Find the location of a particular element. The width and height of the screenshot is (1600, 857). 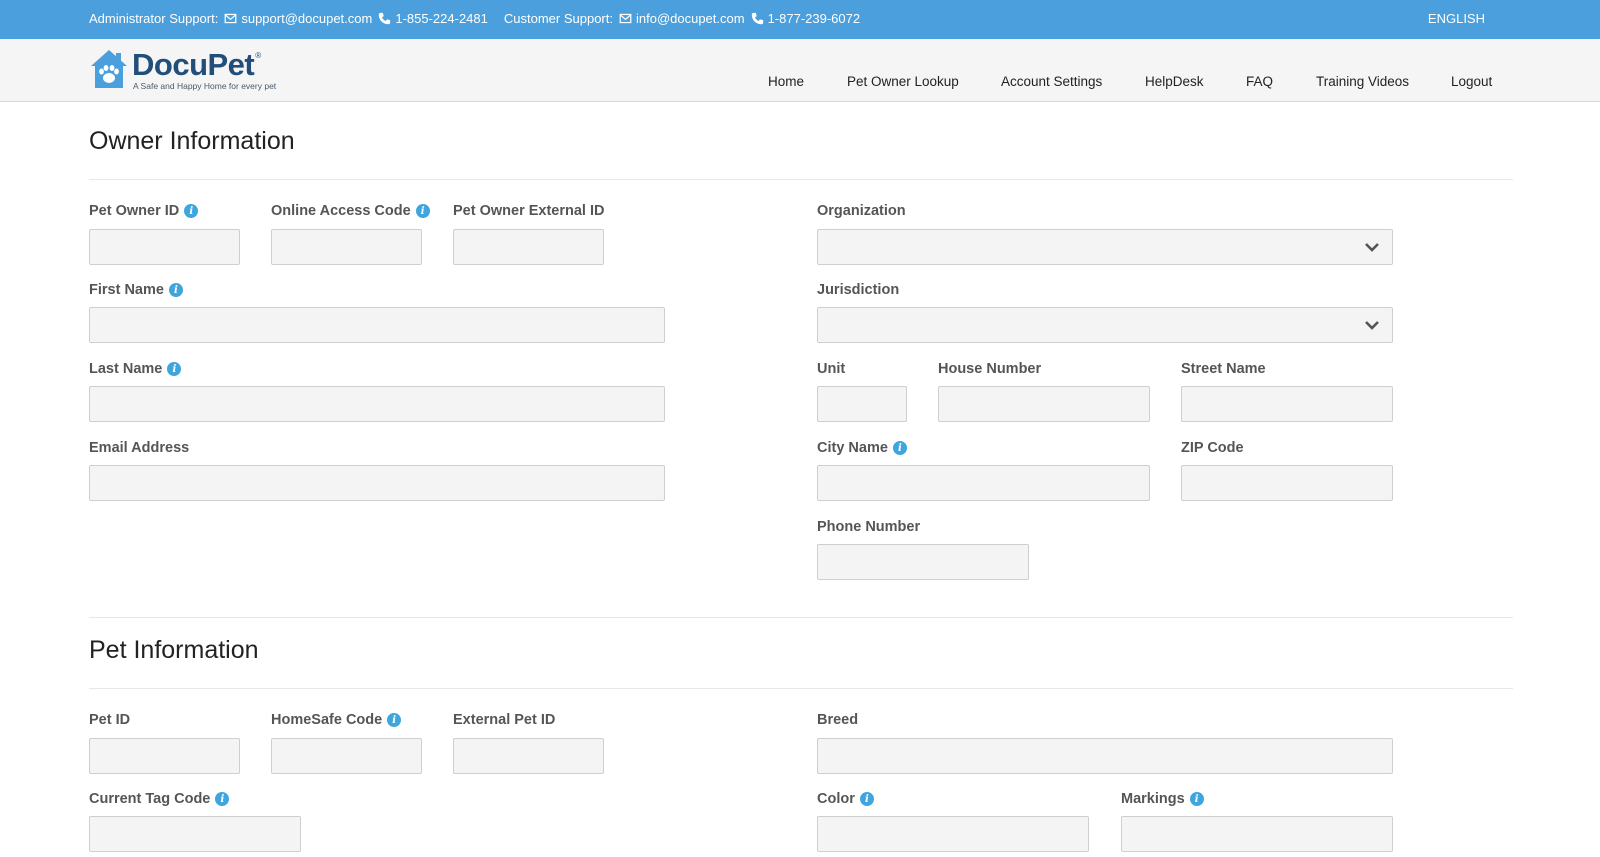

nav-helpdesk: HelpDesk is located at coordinates (1174, 81).